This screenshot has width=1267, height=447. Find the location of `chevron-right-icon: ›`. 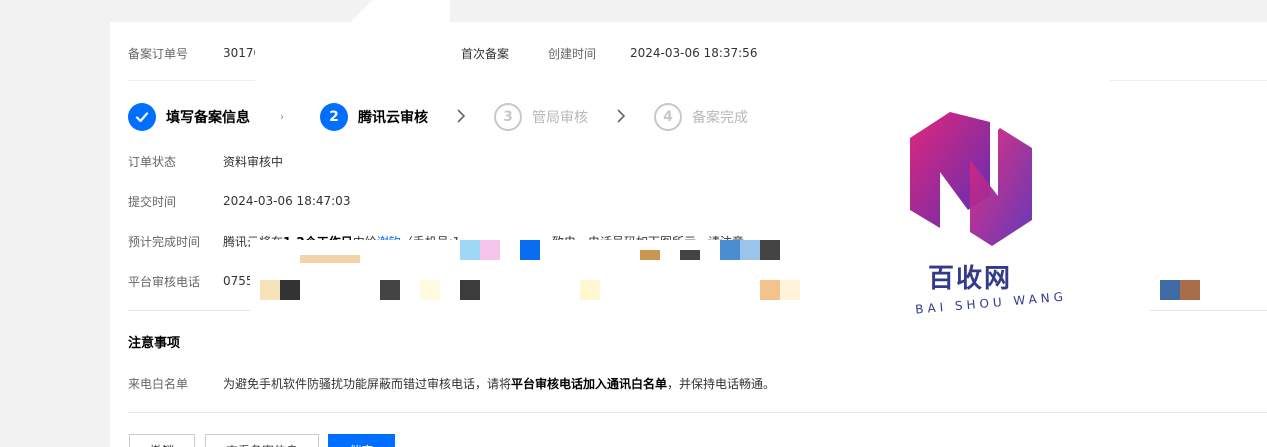

chevron-right-icon: › is located at coordinates (282, 117).